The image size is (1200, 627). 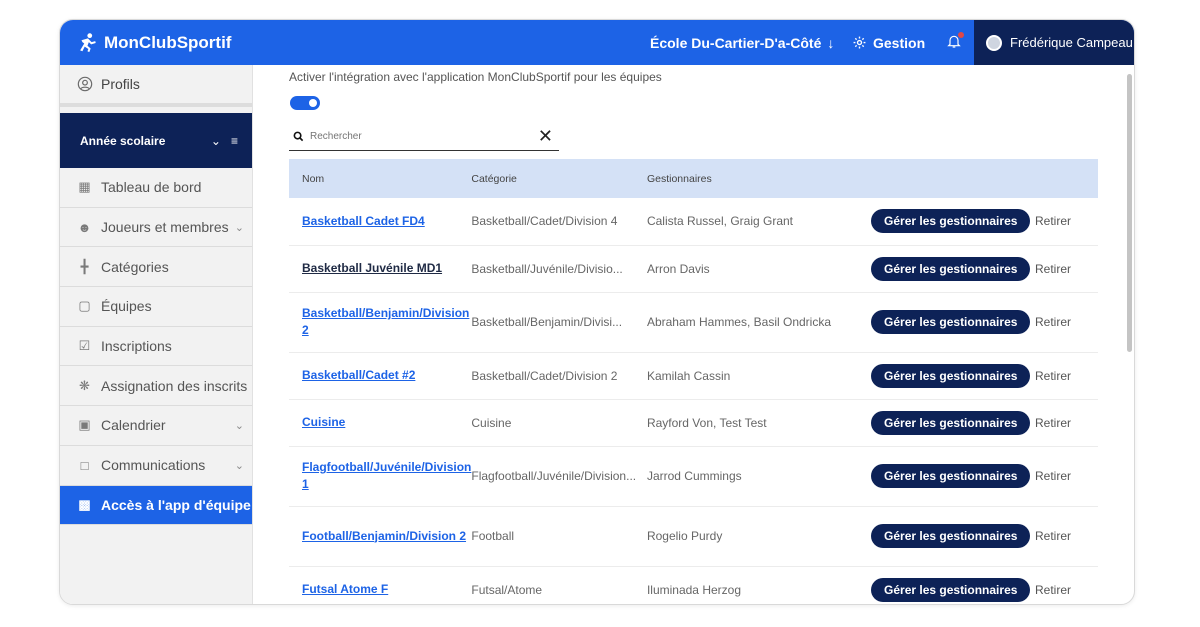 I want to click on gear-icon, so click(x=859, y=42).